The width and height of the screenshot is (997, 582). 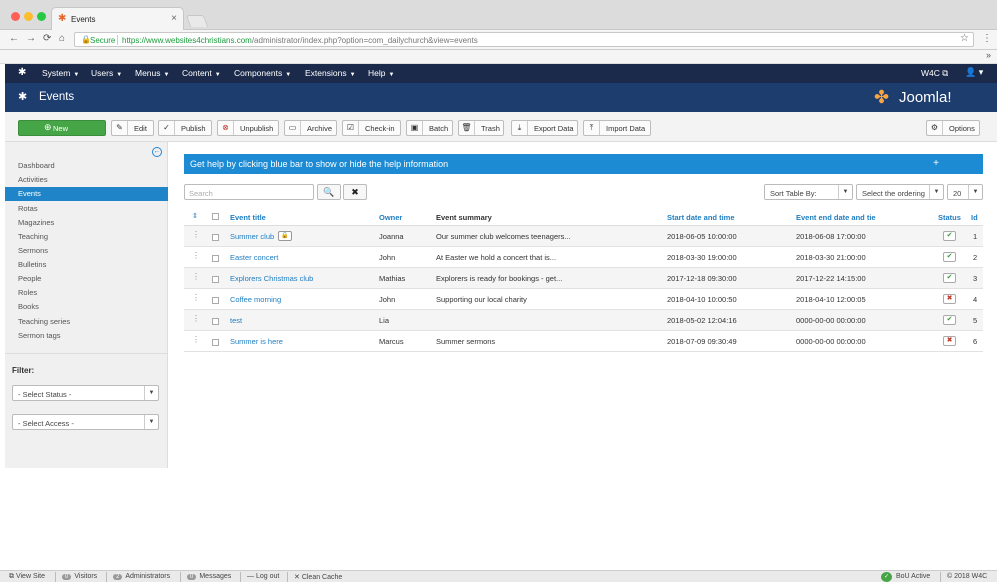 What do you see at coordinates (201, 73) in the screenshot?
I see `menu-content: Content ▼` at bounding box center [201, 73].